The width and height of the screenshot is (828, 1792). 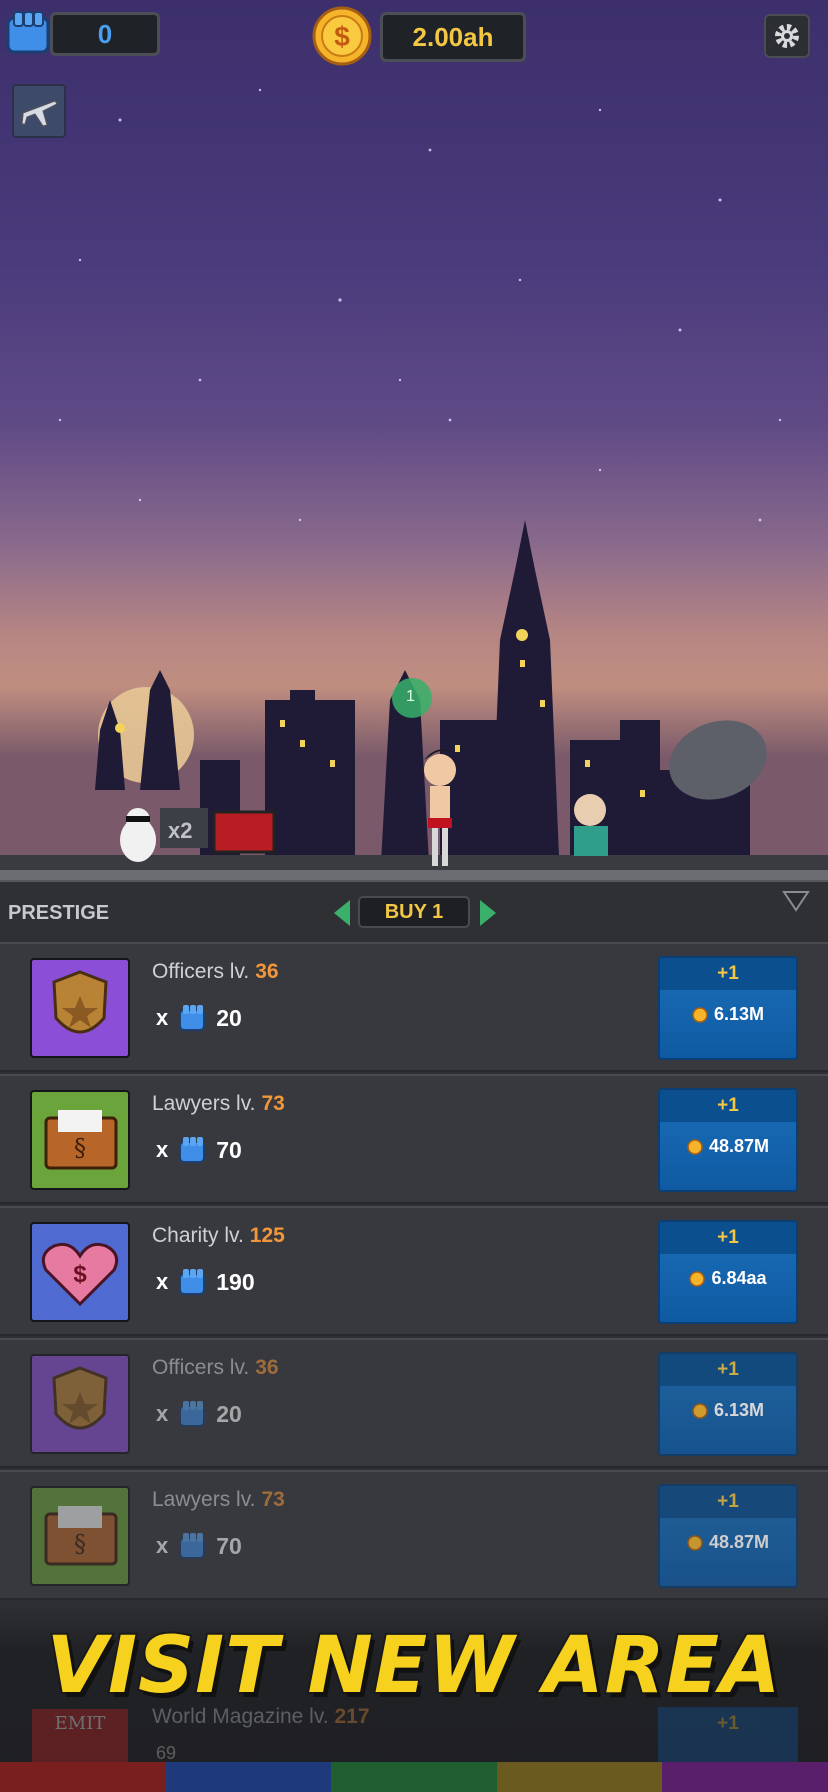 What do you see at coordinates (414, 1271) in the screenshot?
I see `list-item: $ Charity lv. 125 x 190 +1 6.84aa` at bounding box center [414, 1271].